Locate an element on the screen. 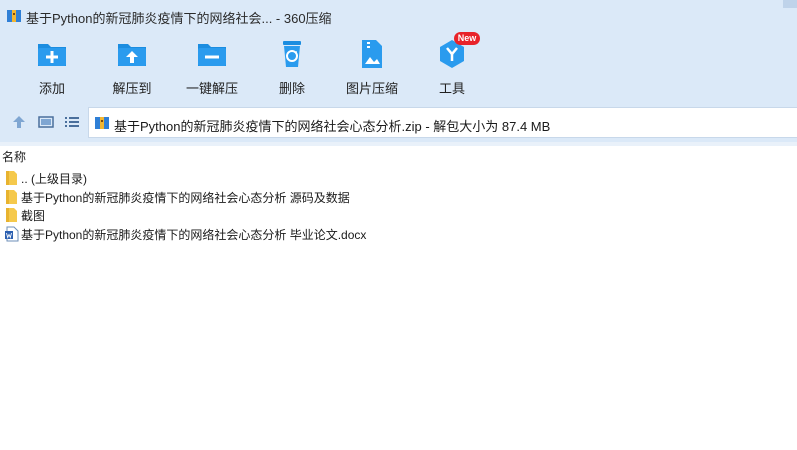 The height and width of the screenshot is (450, 797). one-click-extract-button: 一键解压 is located at coordinates (212, 68).